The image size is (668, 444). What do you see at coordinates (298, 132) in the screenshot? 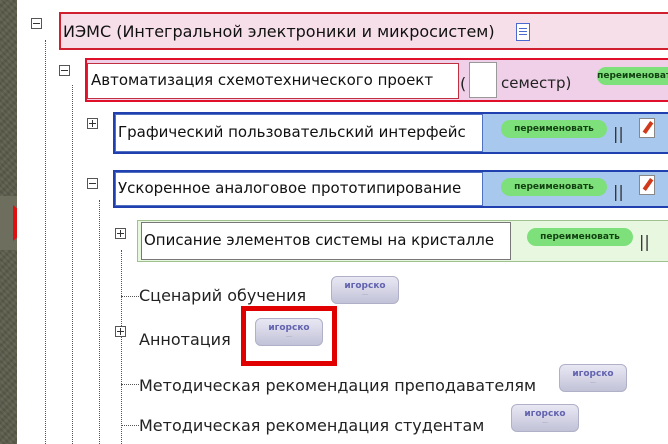
I see `module1-name-input: Графический пользовательский интерфейс` at bounding box center [298, 132].